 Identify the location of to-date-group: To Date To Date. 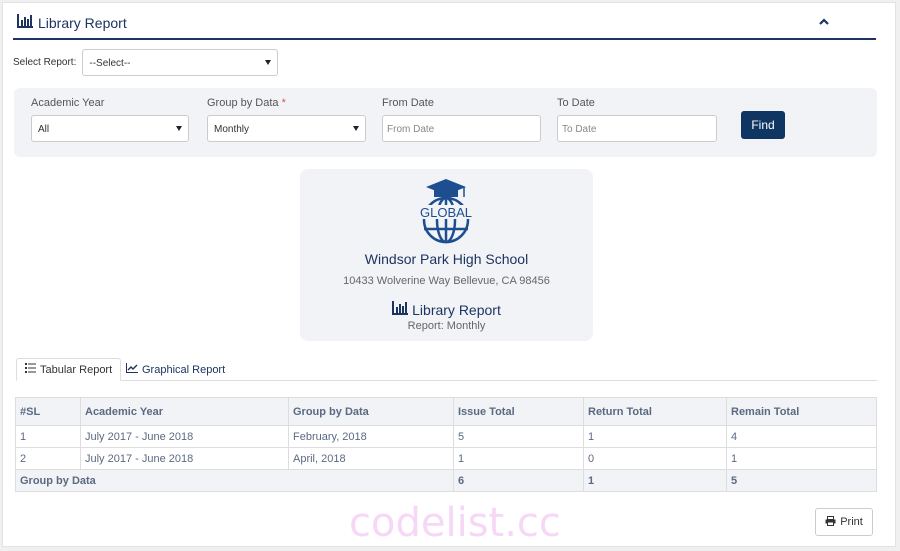
(637, 119).